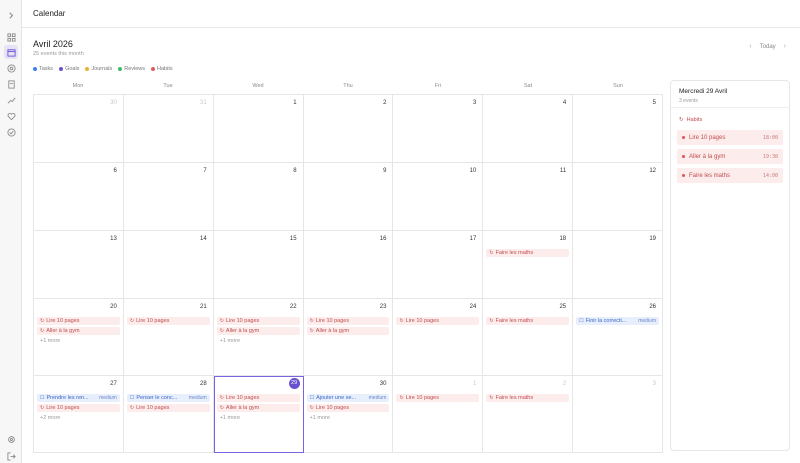 This screenshot has width=800, height=463. What do you see at coordinates (474, 103) in the screenshot?
I see `day-number: 3` at bounding box center [474, 103].